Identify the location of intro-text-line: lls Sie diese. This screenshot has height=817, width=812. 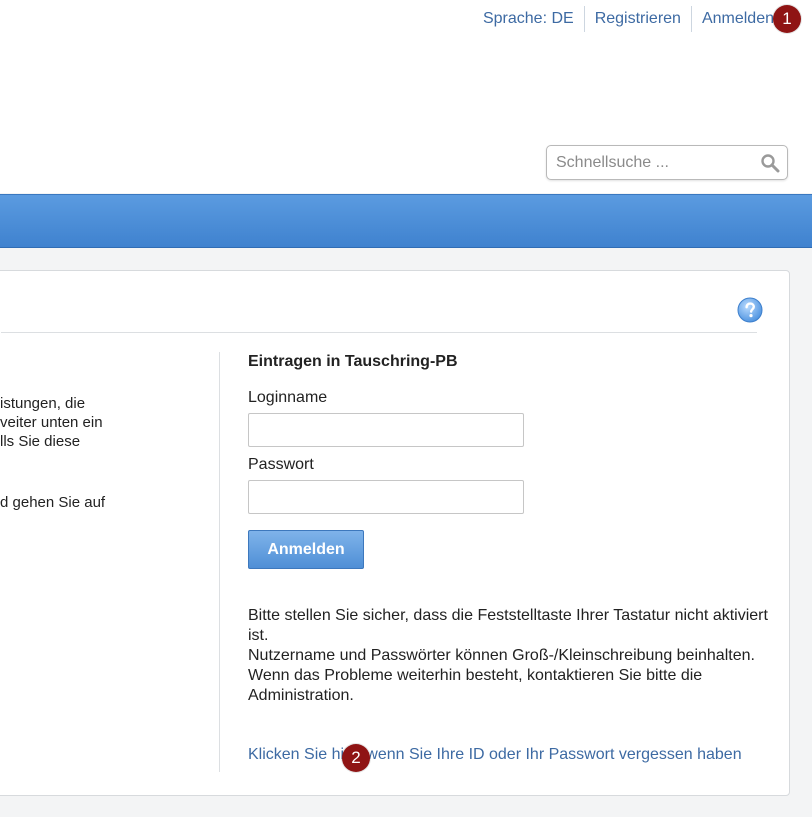
(40, 441).